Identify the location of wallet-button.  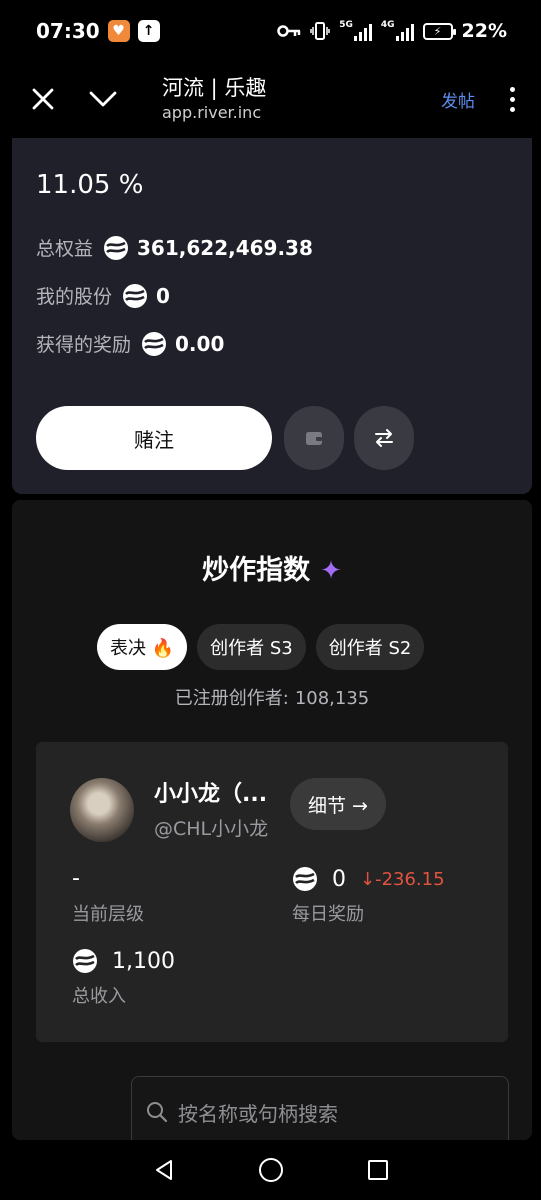
(314, 438).